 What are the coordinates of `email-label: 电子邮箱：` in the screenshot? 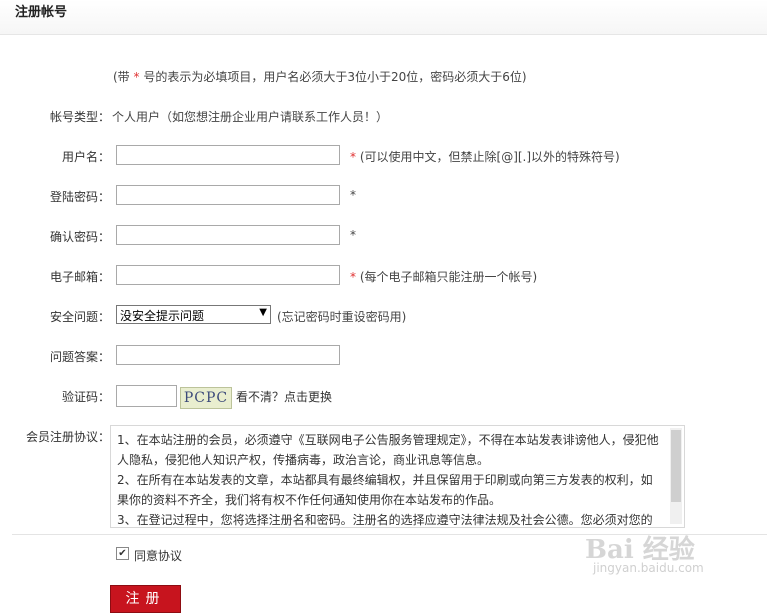 It's located at (79, 277).